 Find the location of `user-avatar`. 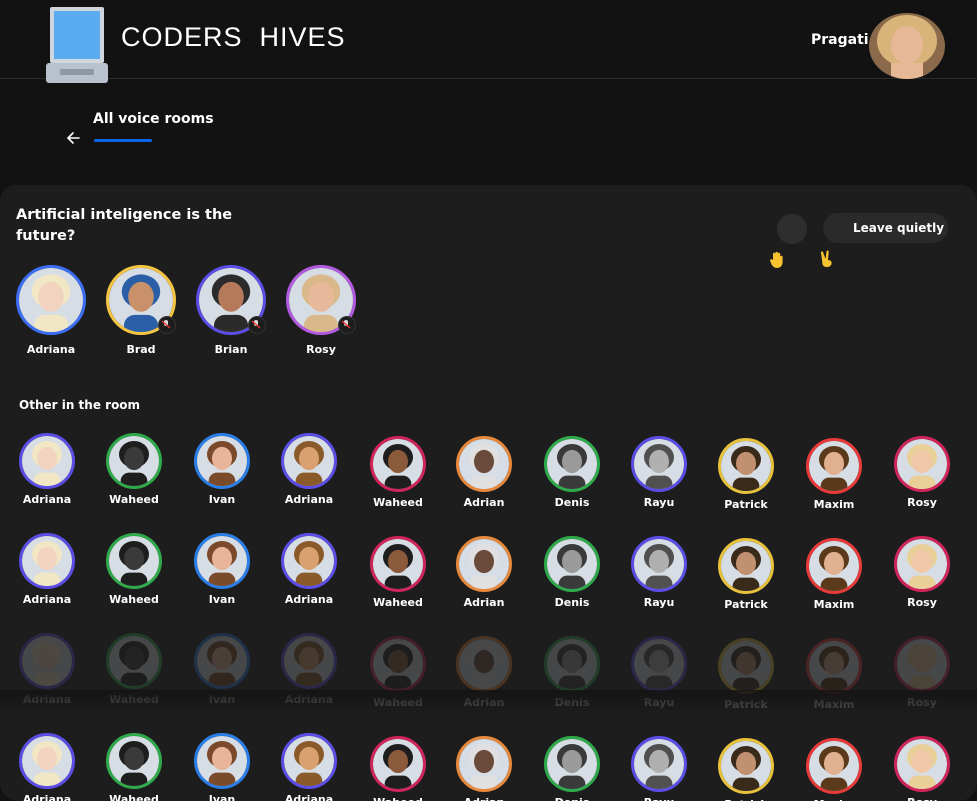

user-avatar is located at coordinates (907, 46).